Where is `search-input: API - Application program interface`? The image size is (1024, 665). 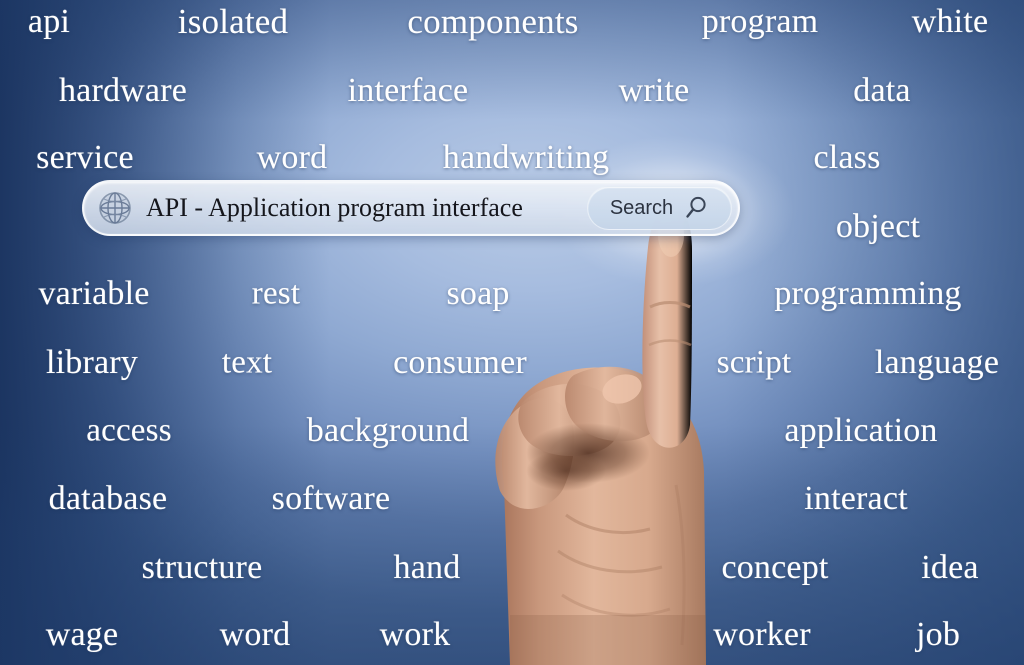
search-input: API - Application program interface is located at coordinates (364, 208).